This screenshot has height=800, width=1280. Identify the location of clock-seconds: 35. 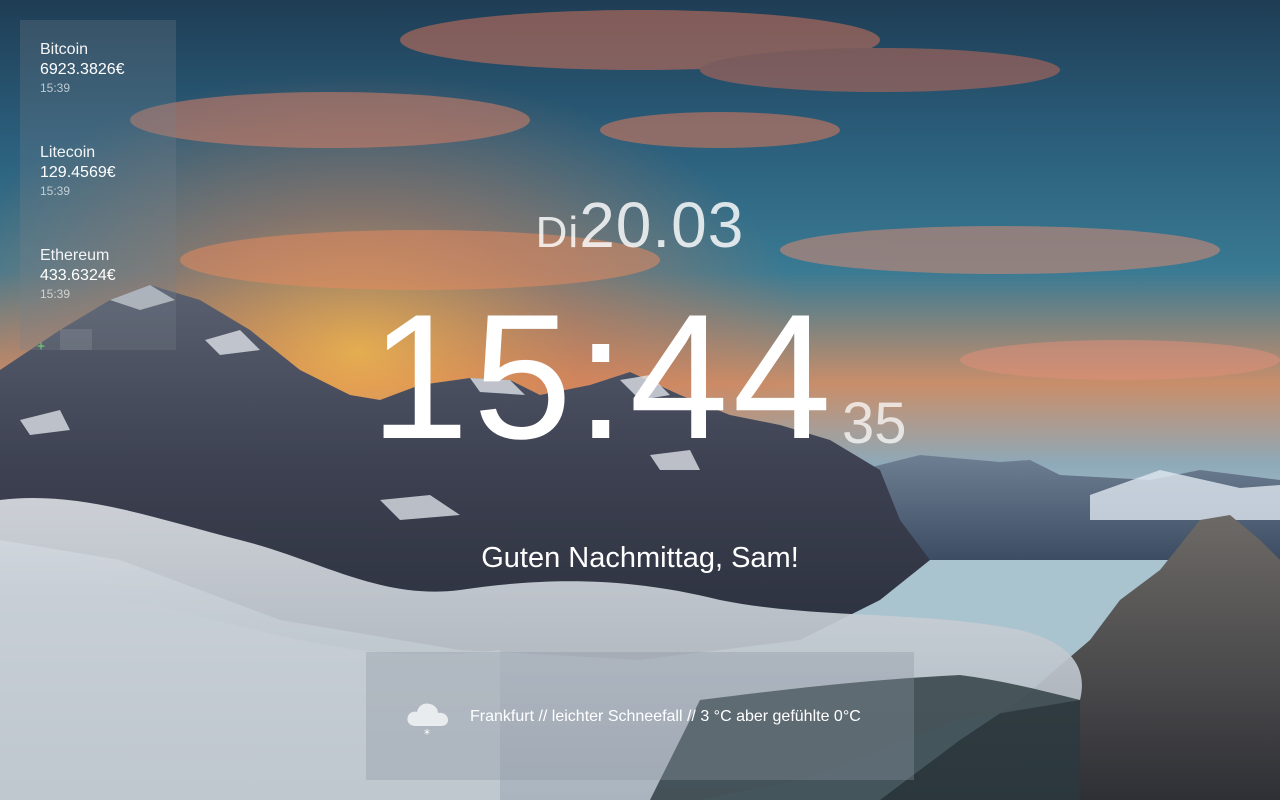
(874, 423).